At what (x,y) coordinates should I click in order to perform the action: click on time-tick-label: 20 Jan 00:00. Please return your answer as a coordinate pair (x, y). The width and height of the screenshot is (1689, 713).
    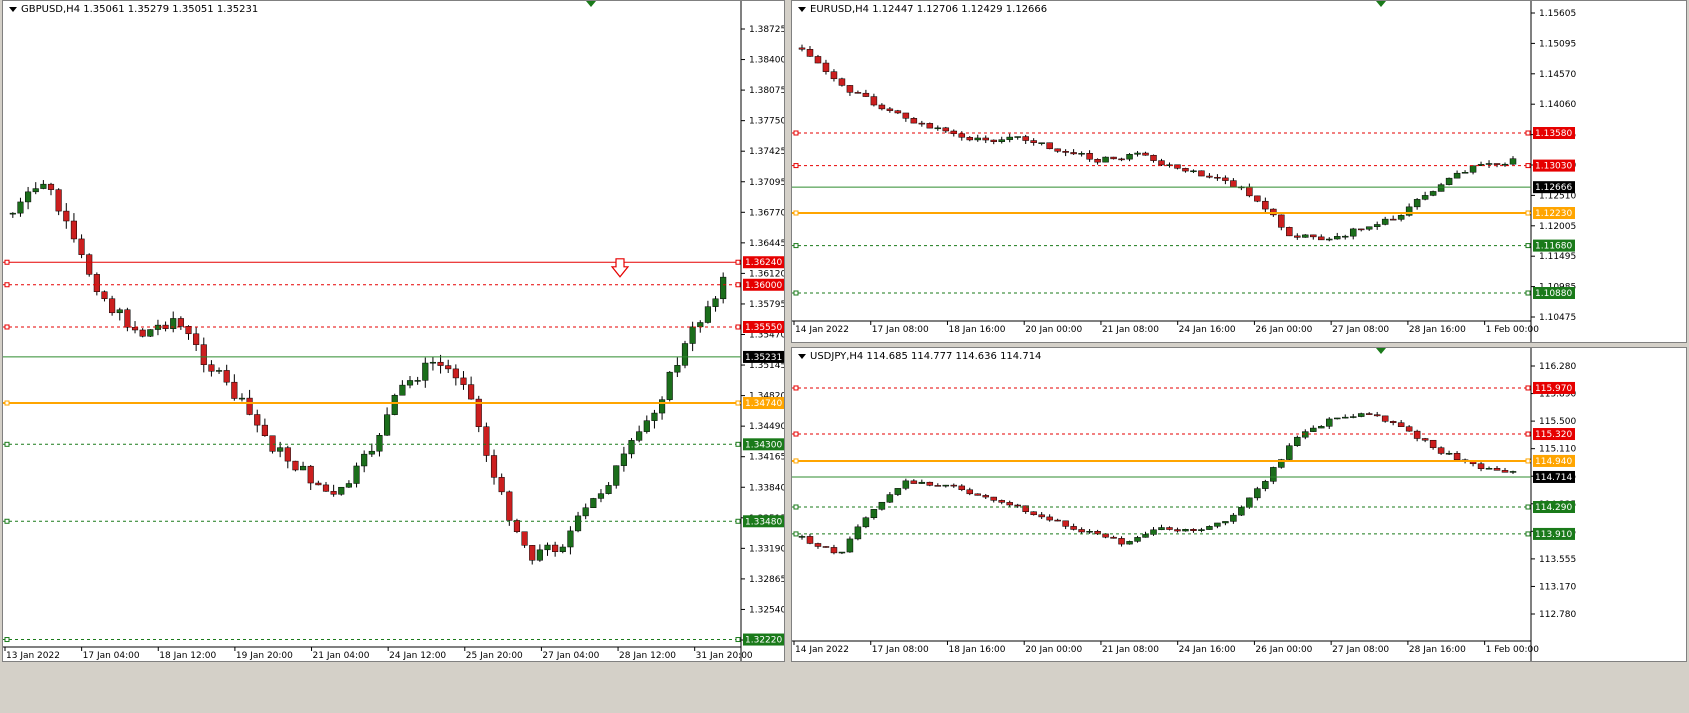
    Looking at the image, I should click on (1053, 650).